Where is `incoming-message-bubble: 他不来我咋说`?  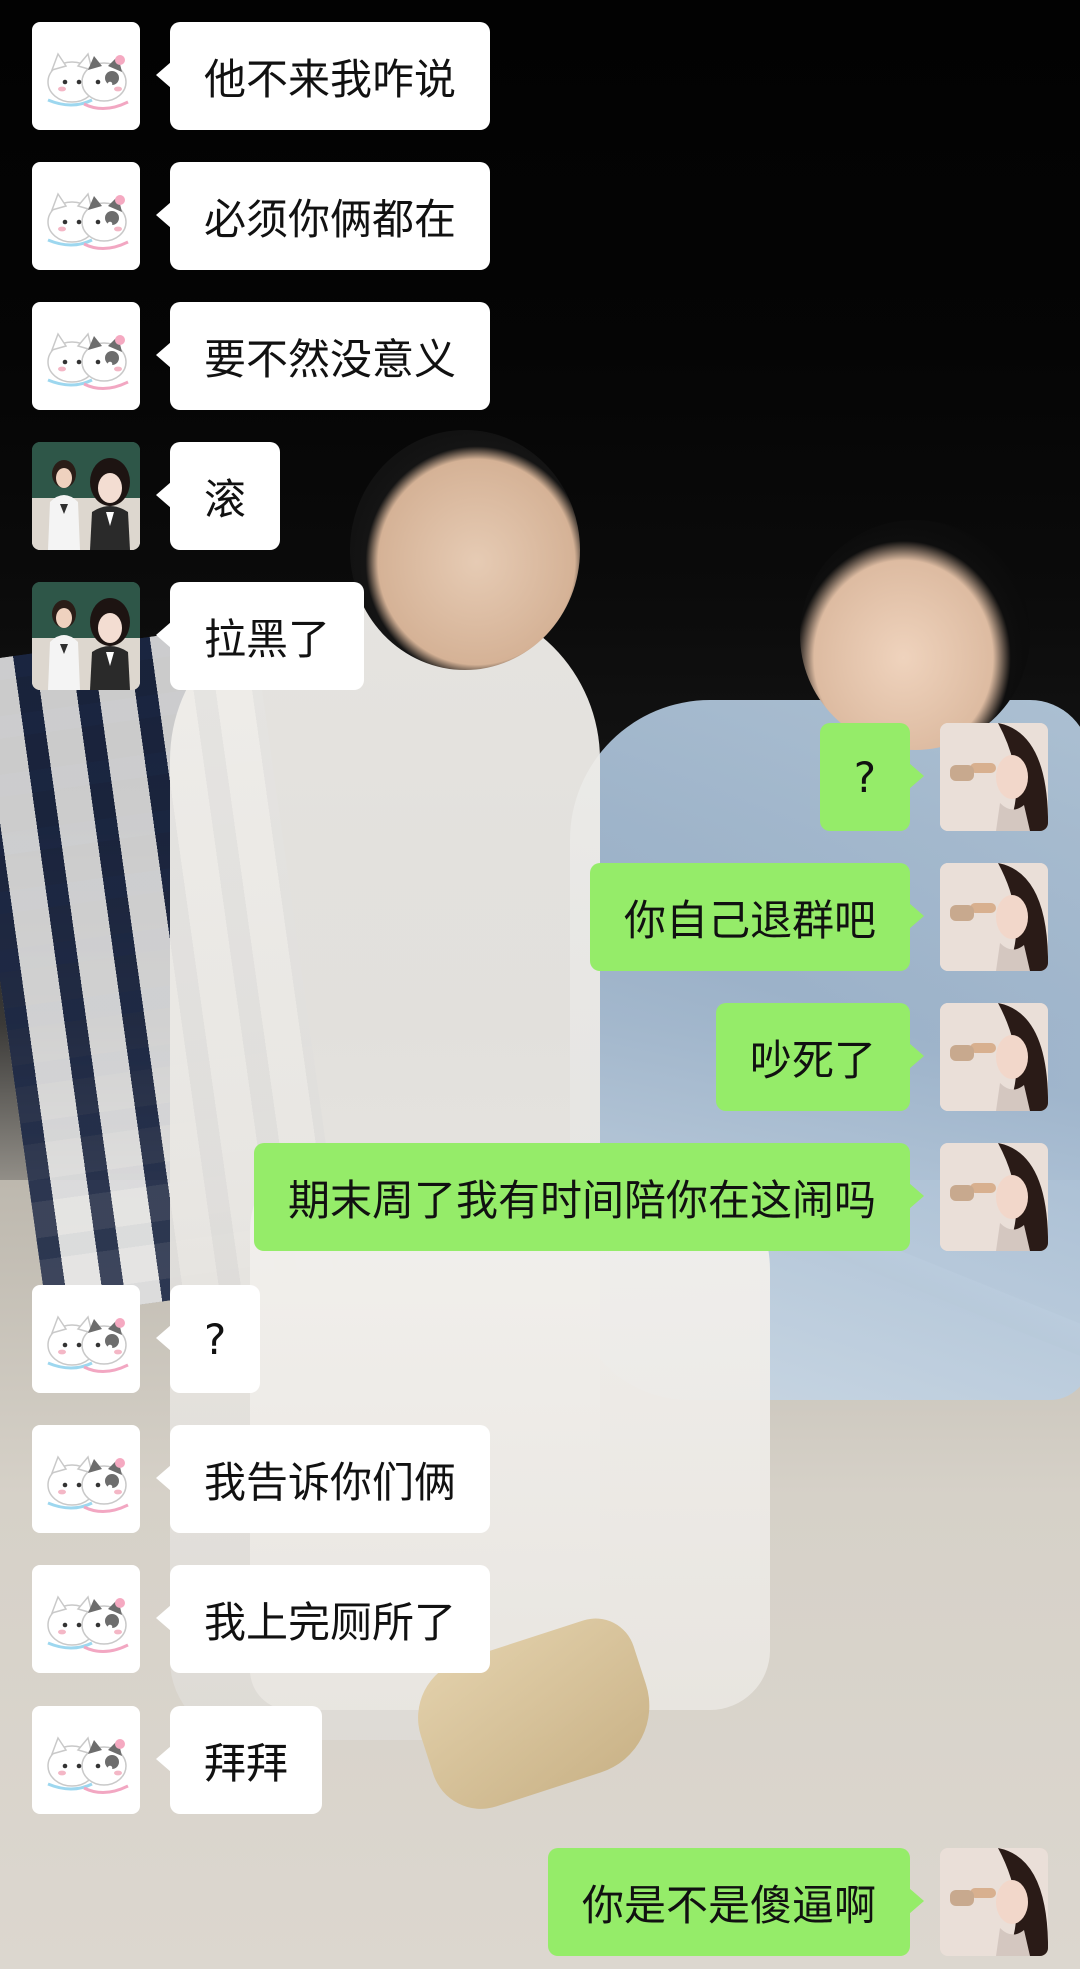
incoming-message-bubble: 他不来我咋说 is located at coordinates (323, 76).